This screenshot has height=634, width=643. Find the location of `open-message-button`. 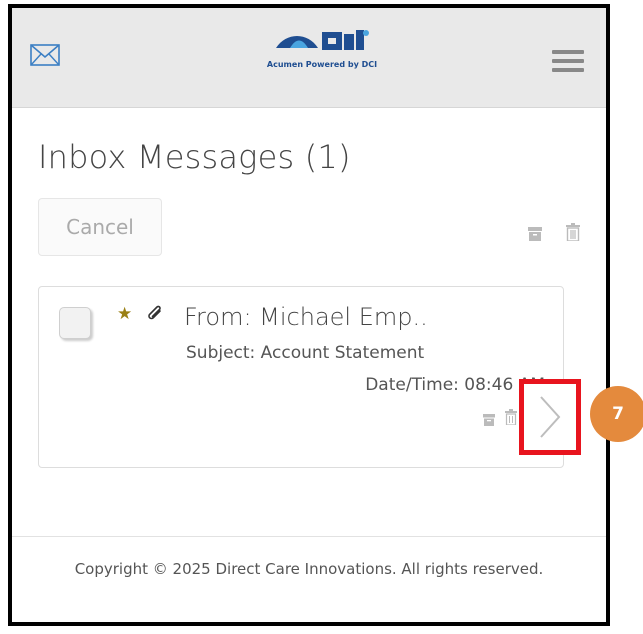

open-message-button is located at coordinates (550, 417).